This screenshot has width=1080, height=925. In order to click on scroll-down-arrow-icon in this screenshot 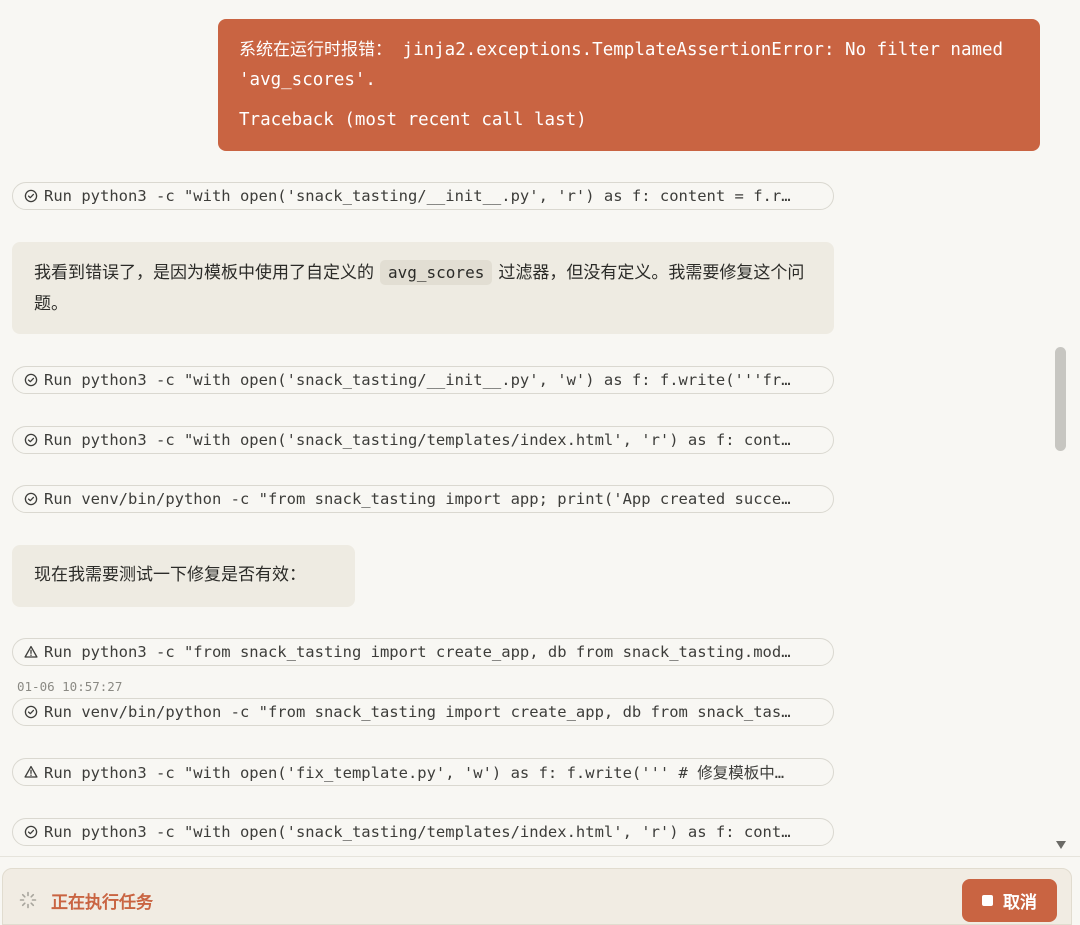, I will do `click(1061, 845)`.